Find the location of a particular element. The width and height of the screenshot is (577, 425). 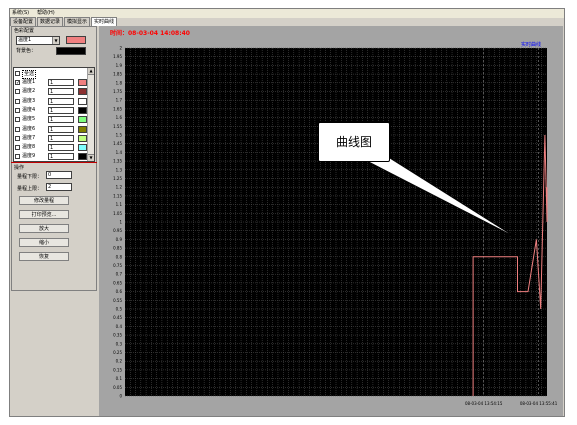

y-tick-label: 0.95 is located at coordinates (117, 230).